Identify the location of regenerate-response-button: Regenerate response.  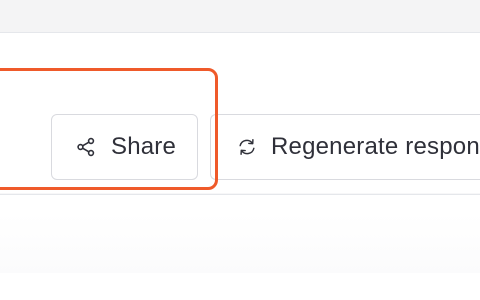
(345, 147).